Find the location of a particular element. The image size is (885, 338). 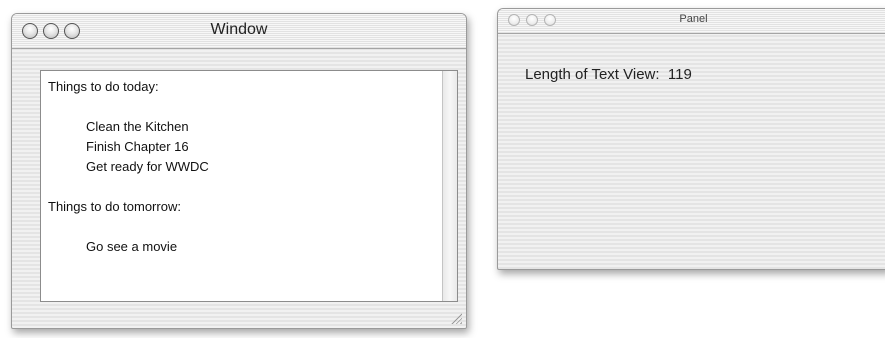

vertical-scrollbar is located at coordinates (449, 186).